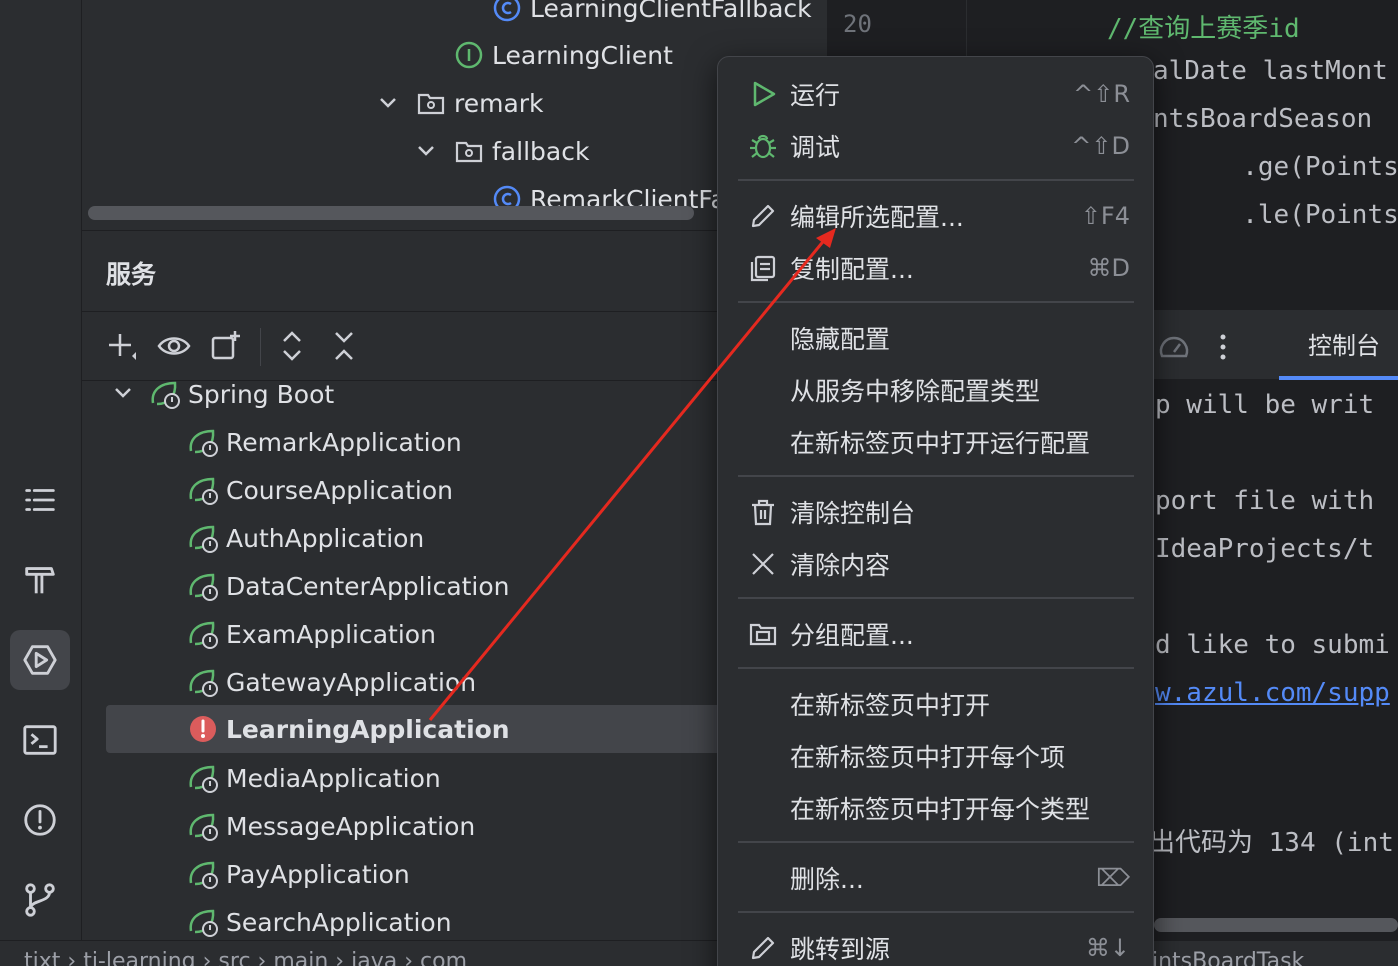 The width and height of the screenshot is (1398, 966). What do you see at coordinates (1272, 645) in the screenshot?
I see `console-line: d like to submi` at bounding box center [1272, 645].